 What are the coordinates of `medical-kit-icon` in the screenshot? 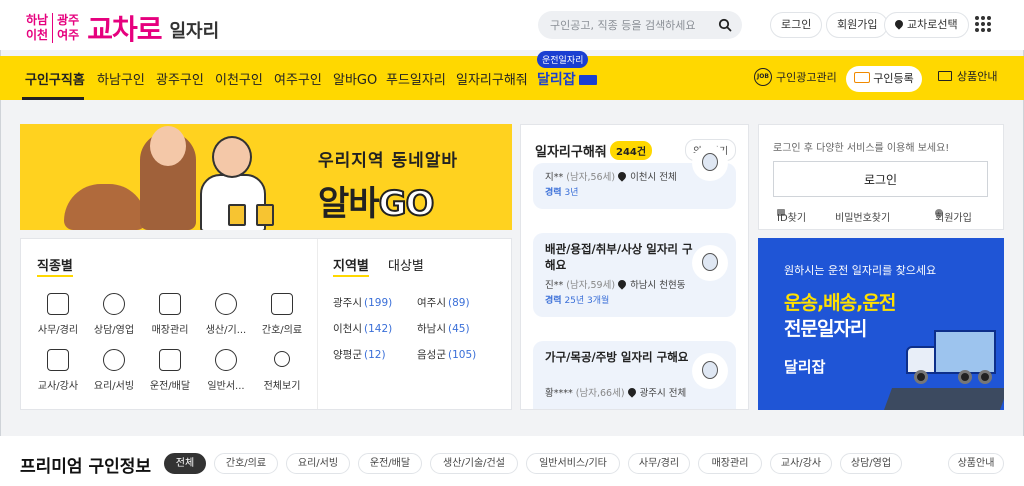 It's located at (282, 304).